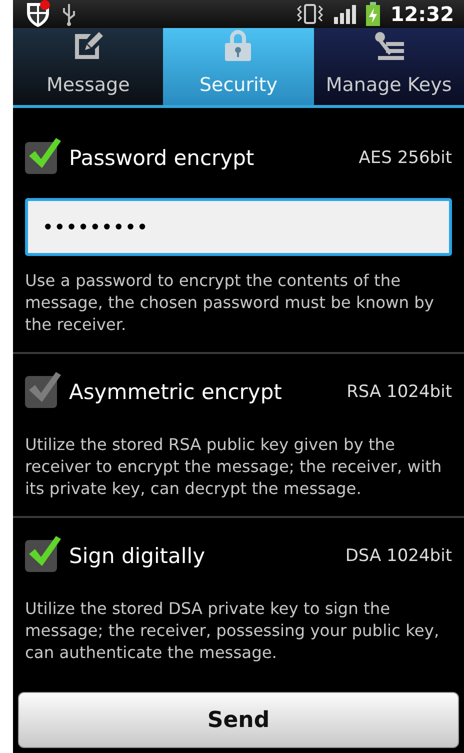 The image size is (464, 753). What do you see at coordinates (422, 14) in the screenshot?
I see `clock-time: 12:32` at bounding box center [422, 14].